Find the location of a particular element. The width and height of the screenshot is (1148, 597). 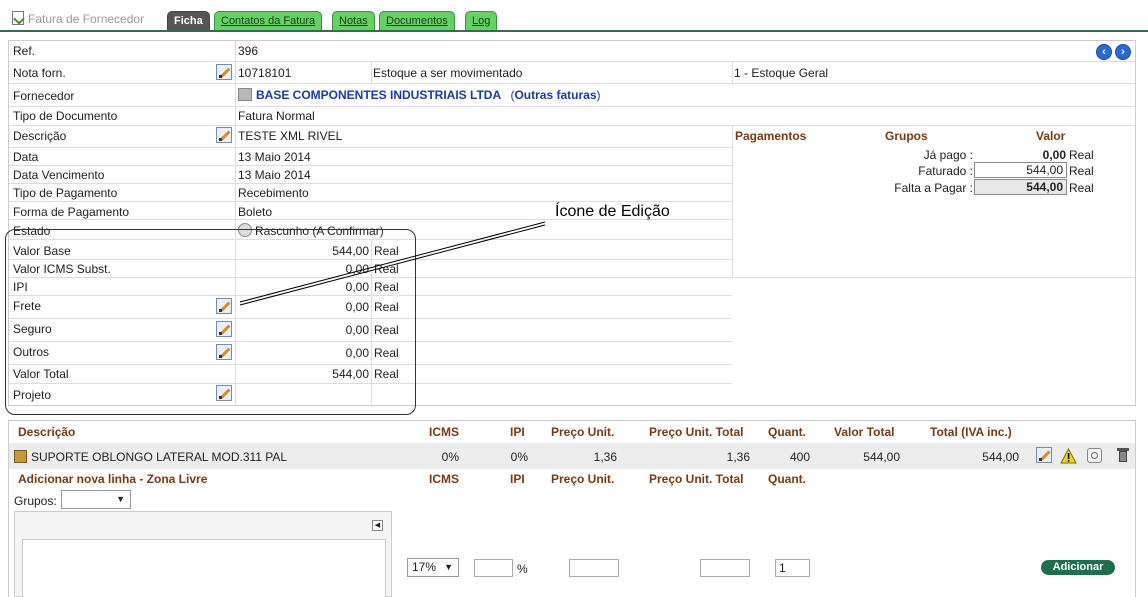

line-quant: 400 is located at coordinates (799, 457).